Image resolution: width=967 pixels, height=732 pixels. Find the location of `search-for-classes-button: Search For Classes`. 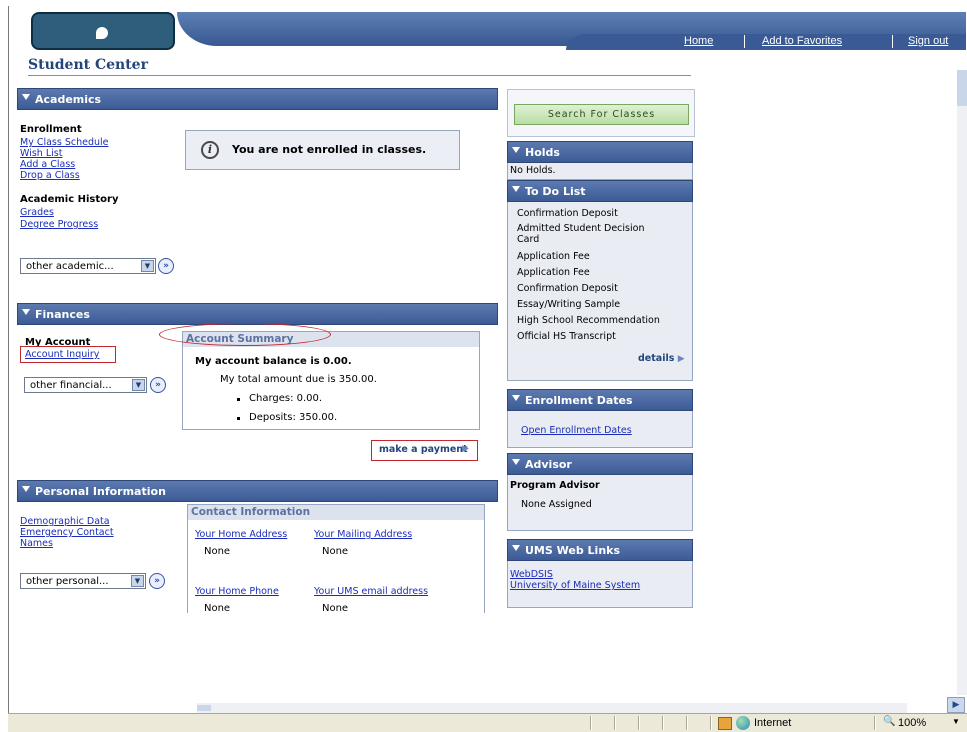

search-for-classes-button: Search For Classes is located at coordinates (601, 114).